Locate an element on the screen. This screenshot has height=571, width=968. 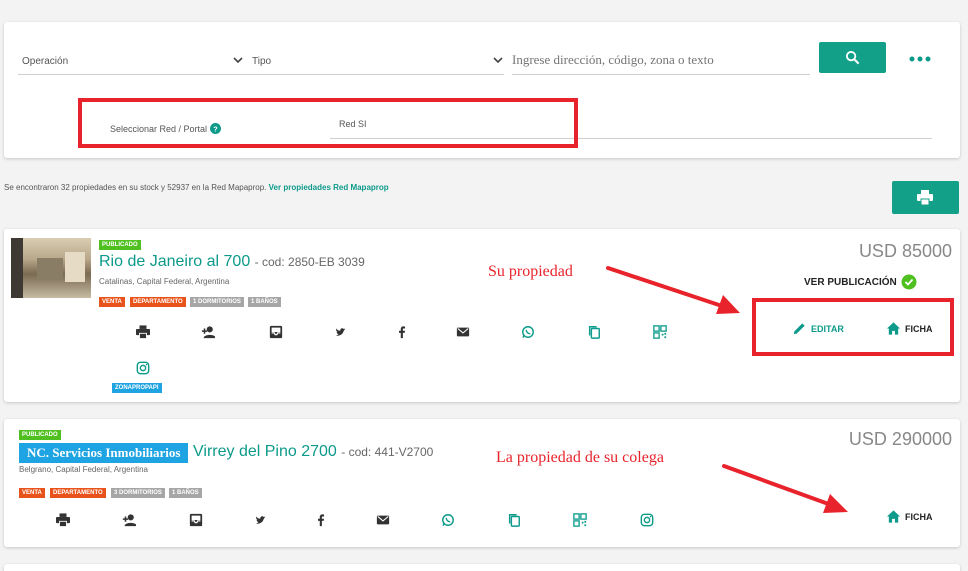
operacion-label: Operación is located at coordinates (45, 61).